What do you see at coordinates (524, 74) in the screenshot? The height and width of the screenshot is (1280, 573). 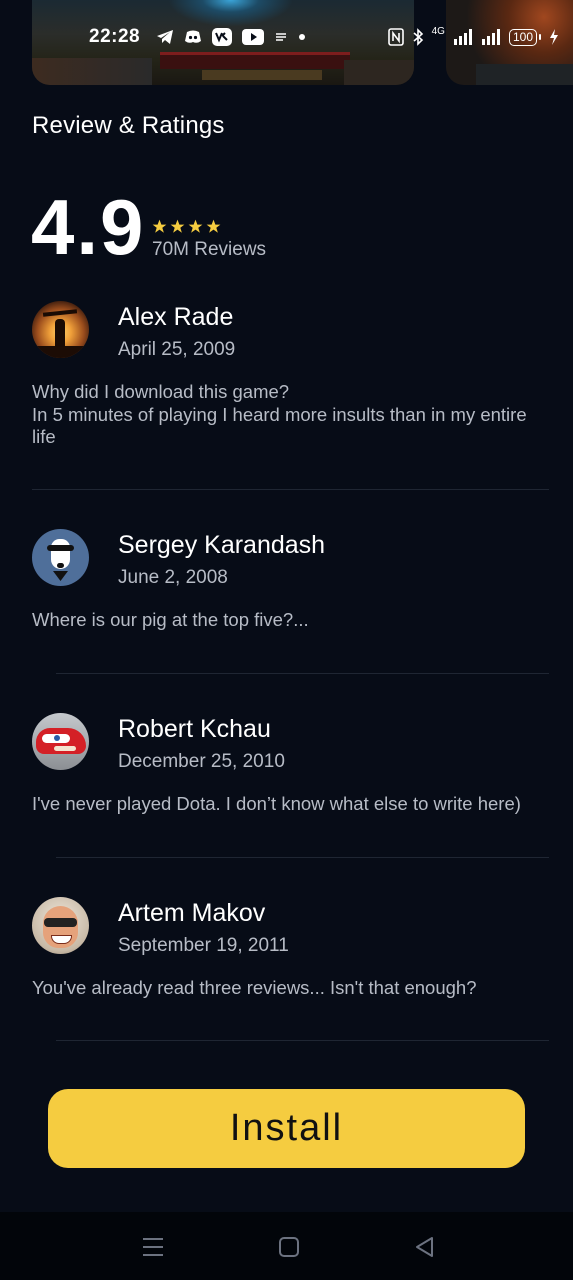 I see `game-panel` at bounding box center [524, 74].